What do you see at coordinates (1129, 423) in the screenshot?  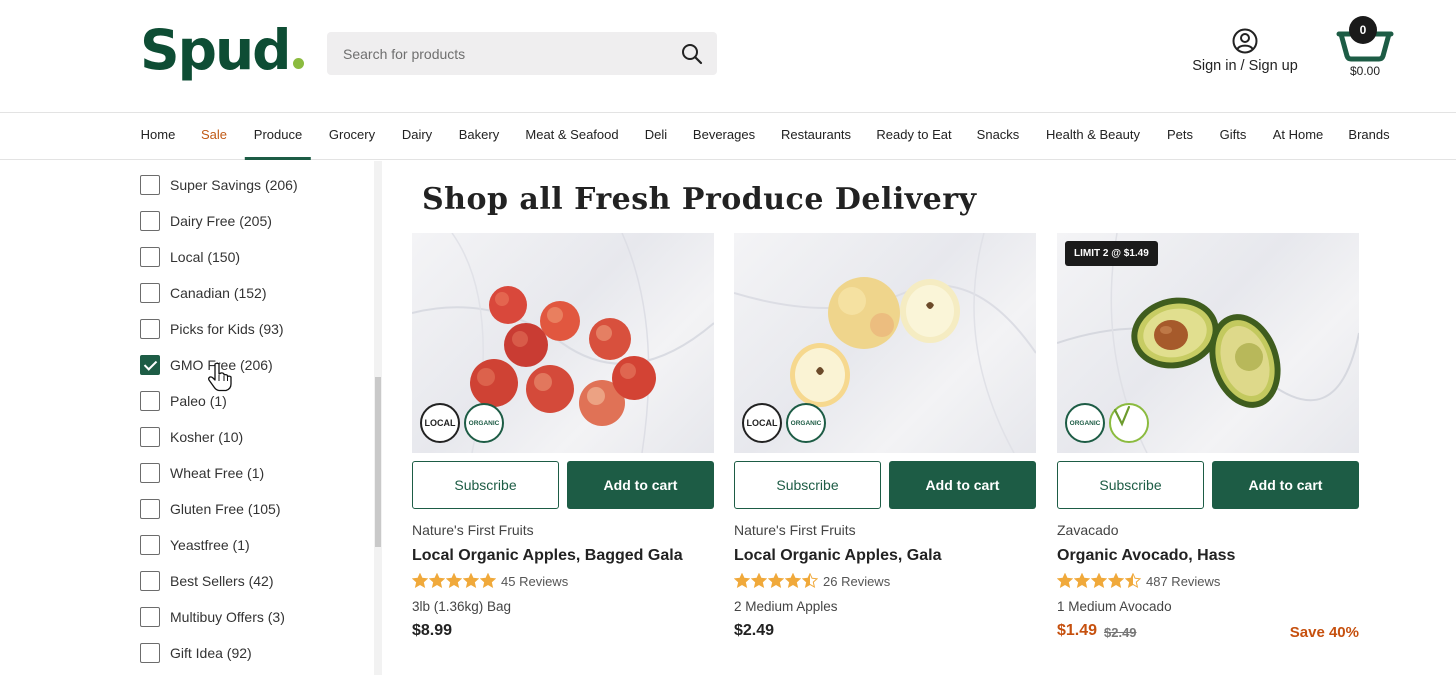 I see `vegan-badge-icon` at bounding box center [1129, 423].